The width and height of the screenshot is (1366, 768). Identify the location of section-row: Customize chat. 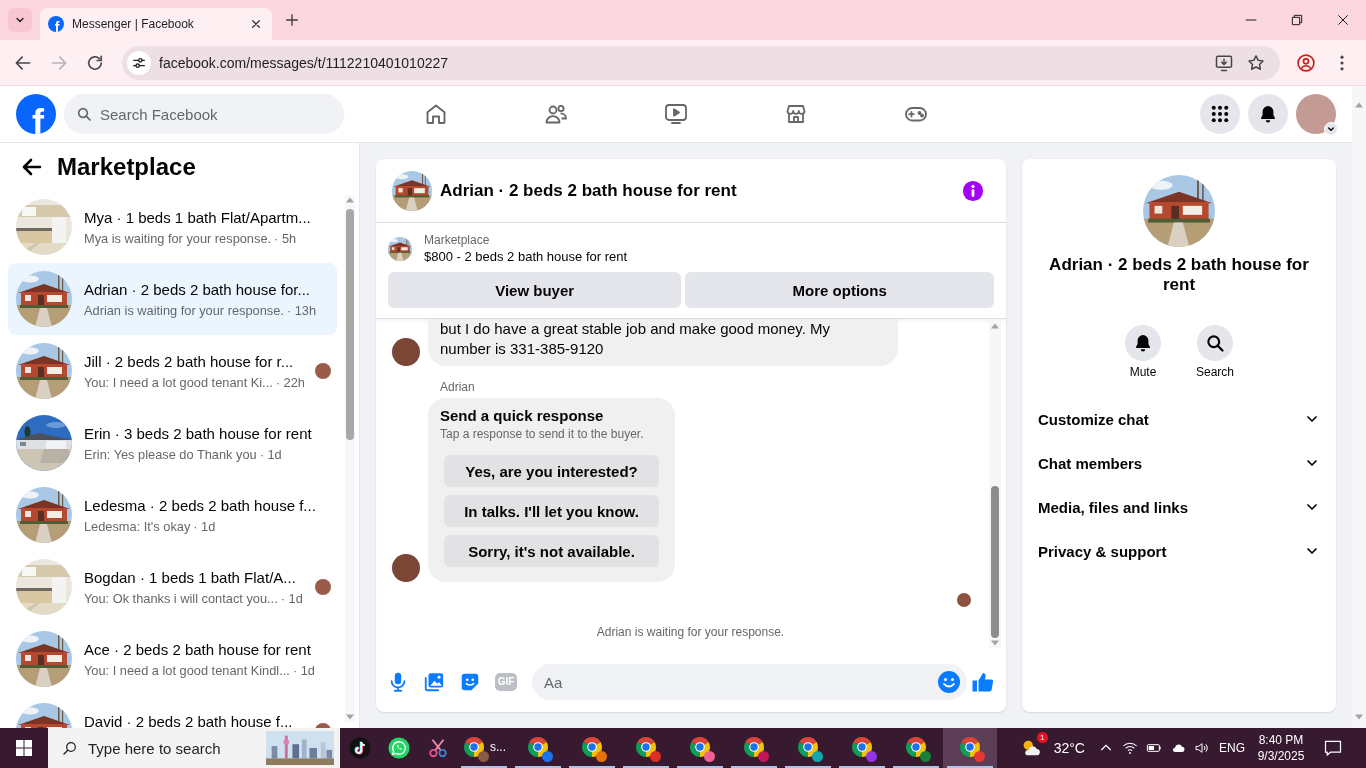
(1179, 419).